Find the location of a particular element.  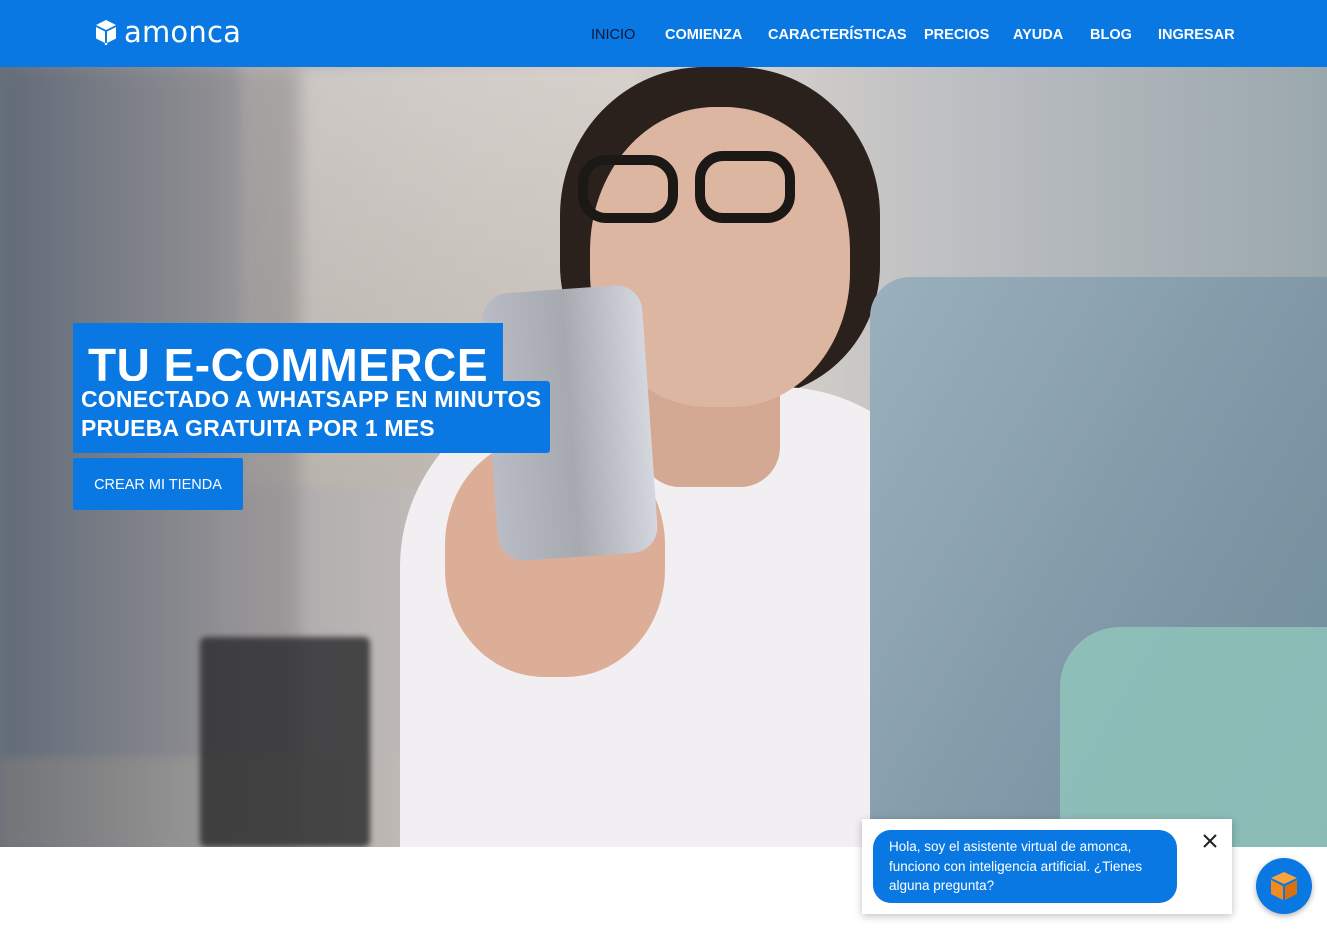

hero-pen-cup is located at coordinates (285, 742).